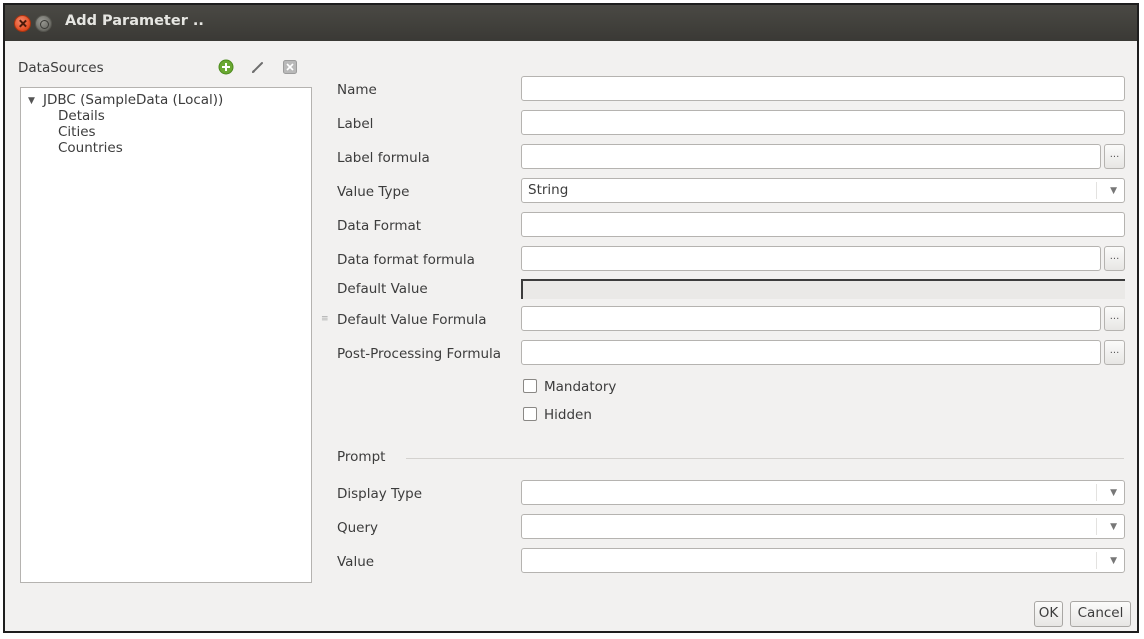 The image size is (1144, 639). What do you see at coordinates (548, 190) in the screenshot?
I see `value-type-selected: String` at bounding box center [548, 190].